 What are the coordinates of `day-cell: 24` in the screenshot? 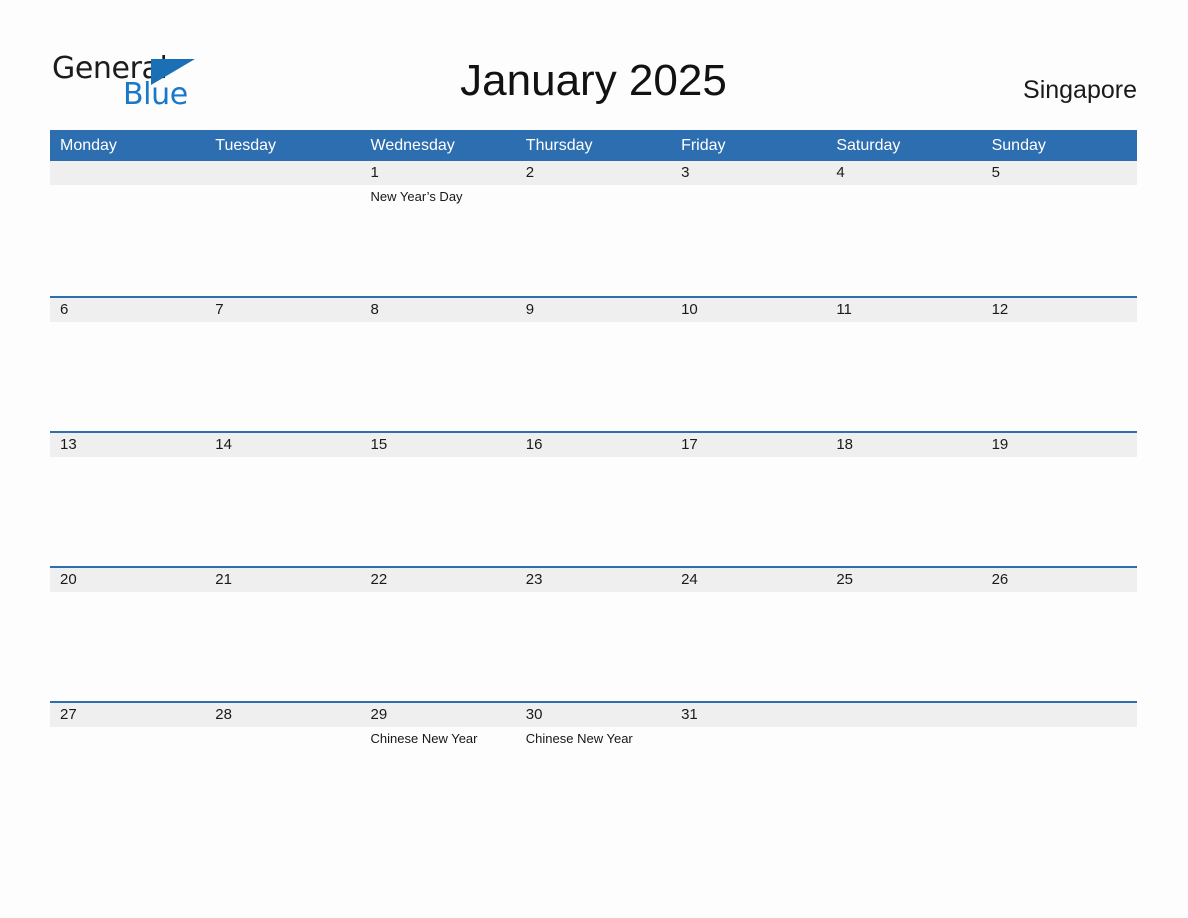 It's located at (748, 581).